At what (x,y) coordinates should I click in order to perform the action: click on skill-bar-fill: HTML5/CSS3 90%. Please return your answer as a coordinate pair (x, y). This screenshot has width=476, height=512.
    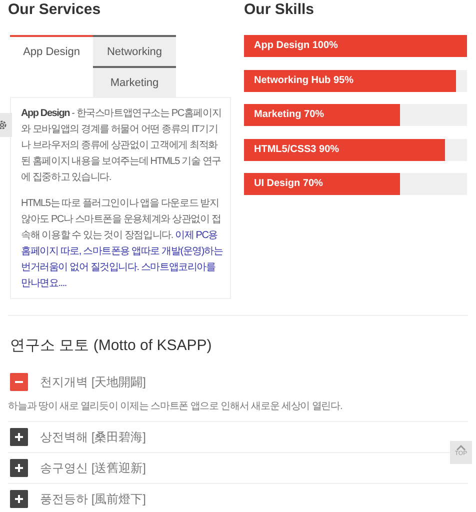
    Looking at the image, I should click on (344, 149).